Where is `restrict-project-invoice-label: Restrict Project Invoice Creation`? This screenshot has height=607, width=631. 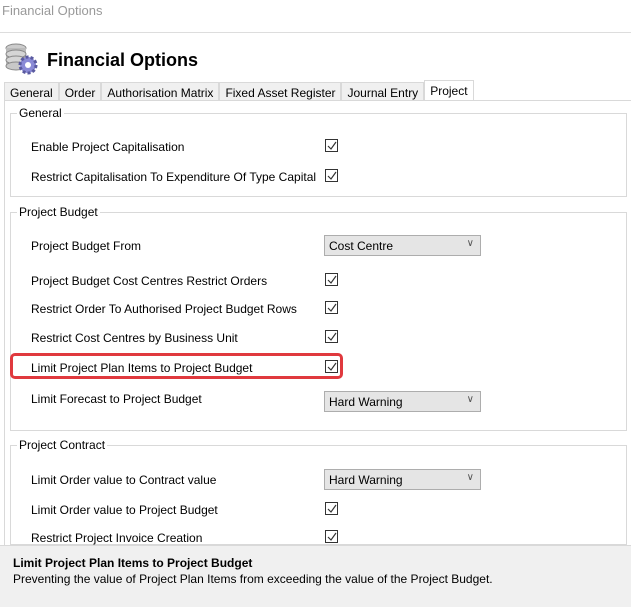
restrict-project-invoice-label: Restrict Project Invoice Creation is located at coordinates (117, 538).